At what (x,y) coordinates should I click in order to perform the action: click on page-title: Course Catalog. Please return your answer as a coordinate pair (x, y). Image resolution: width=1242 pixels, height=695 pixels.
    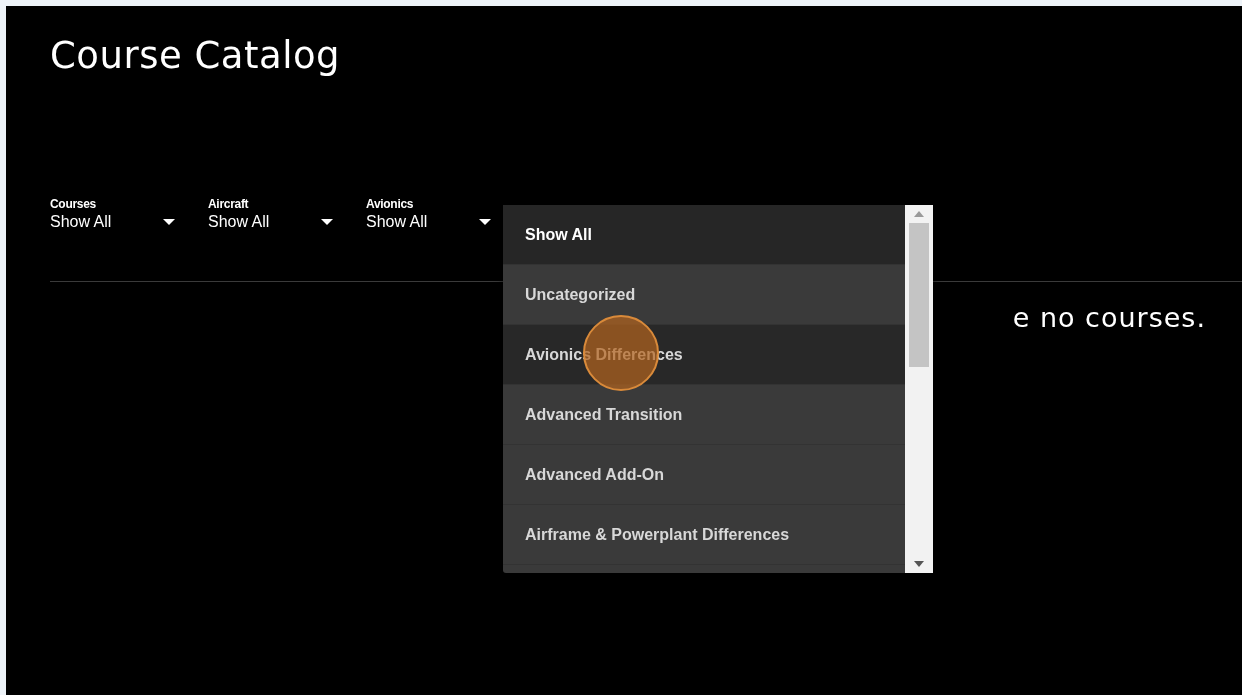
    Looking at the image, I should click on (196, 55).